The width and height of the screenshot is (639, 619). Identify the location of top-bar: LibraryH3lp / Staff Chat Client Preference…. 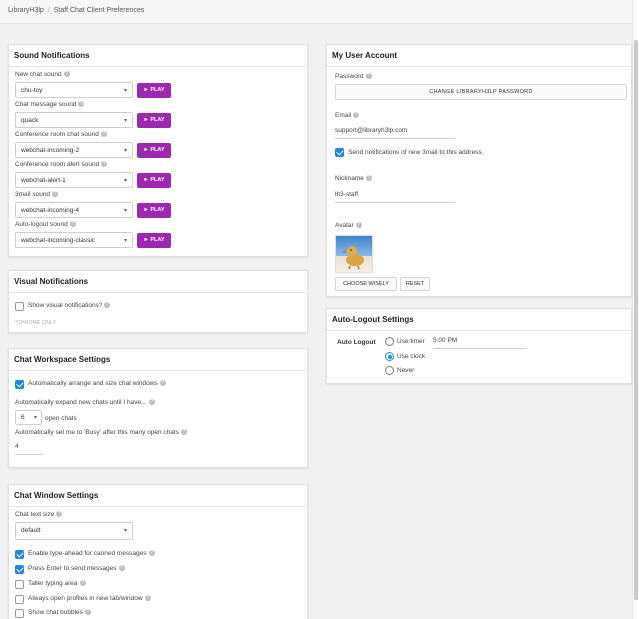
(316, 12).